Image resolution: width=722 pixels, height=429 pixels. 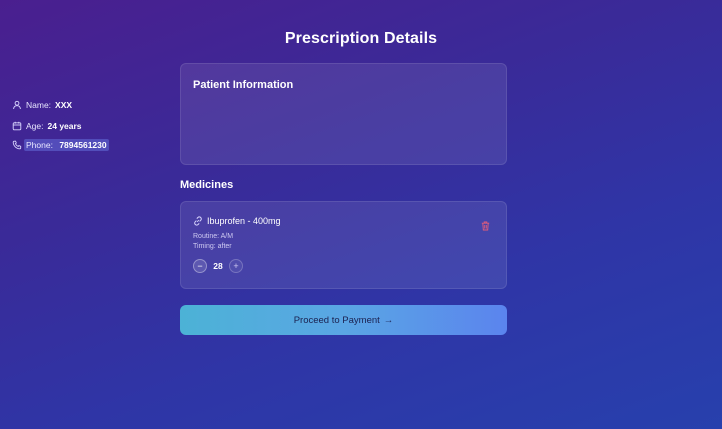 I want to click on proceed-to-payment-button: Proceed to Payment →, so click(x=343, y=320).